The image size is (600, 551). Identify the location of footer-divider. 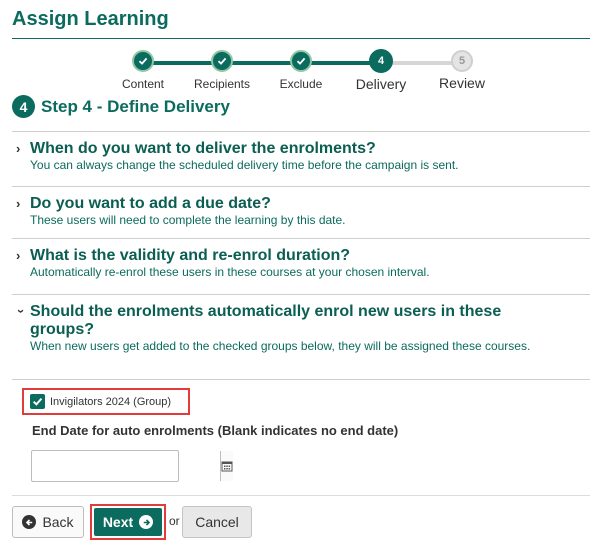
(301, 495).